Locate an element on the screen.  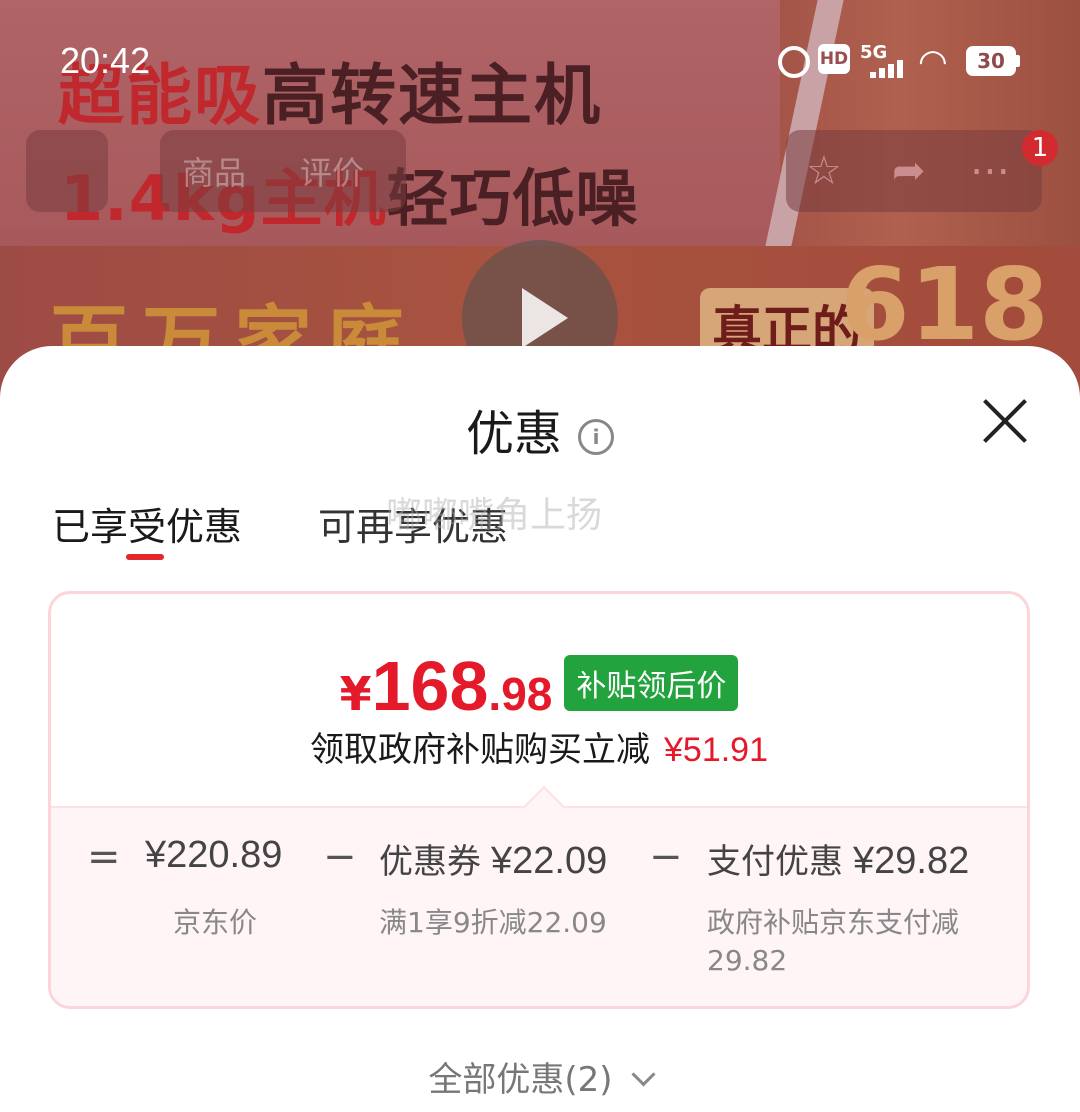
jd-price-label: 京东价 is located at coordinates (215, 922).